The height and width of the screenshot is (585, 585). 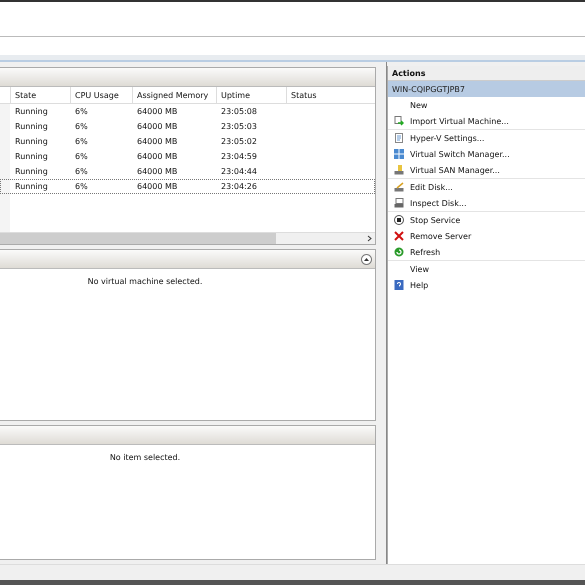 What do you see at coordinates (145, 281) in the screenshot?
I see `empty-message: No virtual machine selected.` at bounding box center [145, 281].